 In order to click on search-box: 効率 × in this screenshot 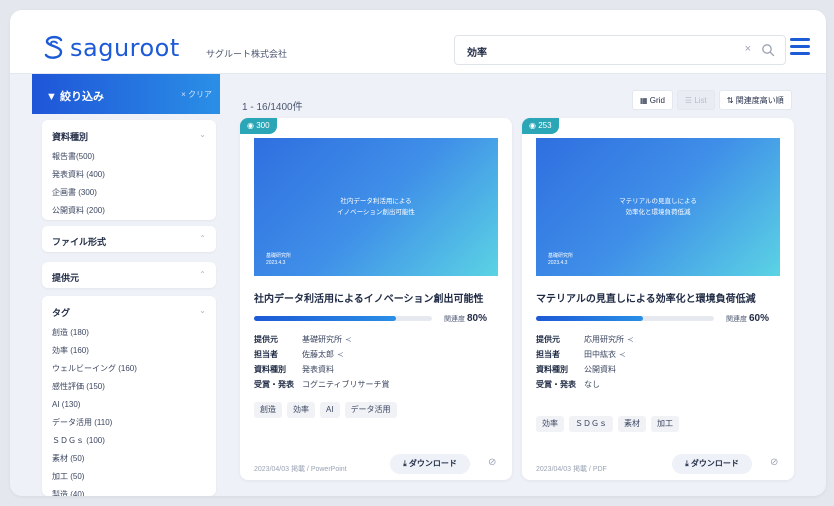, I will do `click(620, 50)`.